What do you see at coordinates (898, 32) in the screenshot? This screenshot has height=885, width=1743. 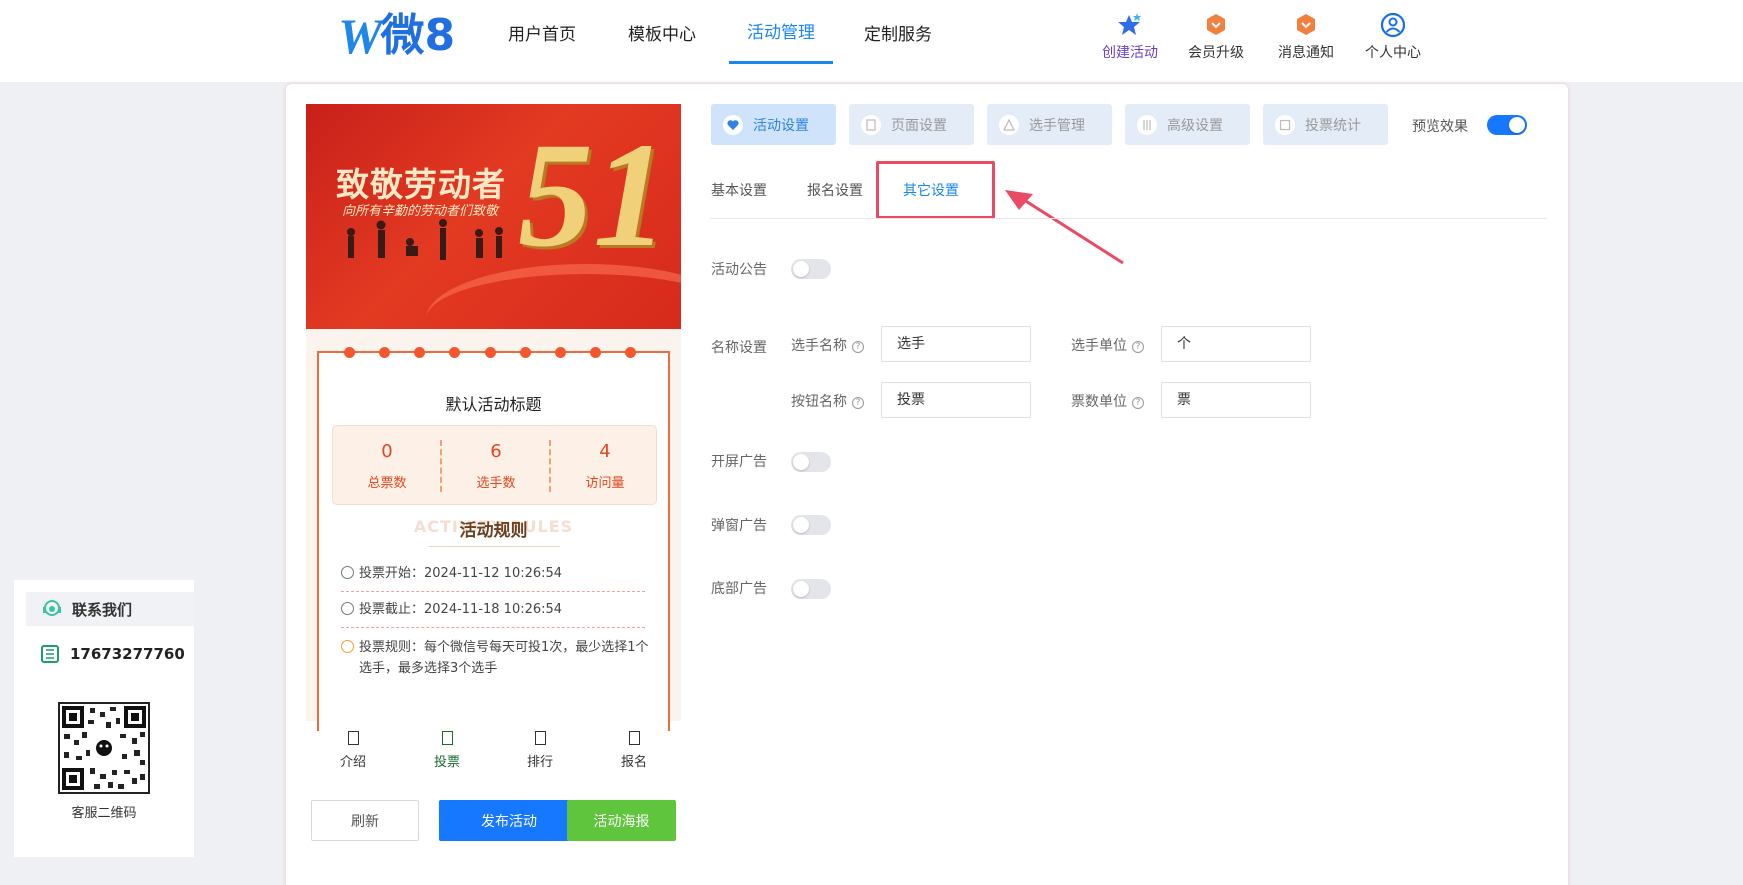 I see `nav-custom-service: 定制服务` at bounding box center [898, 32].